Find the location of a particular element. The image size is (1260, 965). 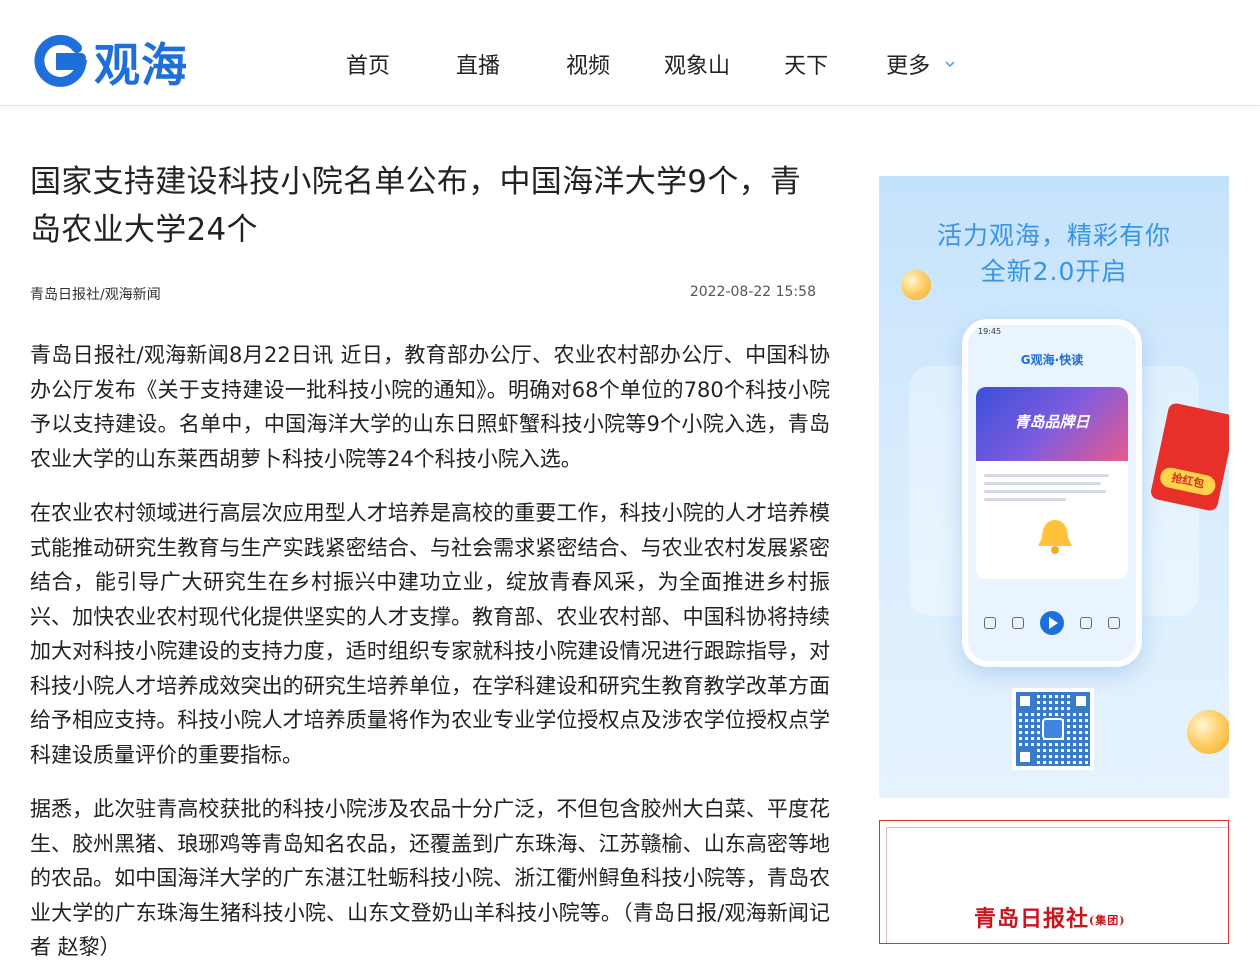

newspaper-promo: 青岛日报社(集团) is located at coordinates (1054, 882).